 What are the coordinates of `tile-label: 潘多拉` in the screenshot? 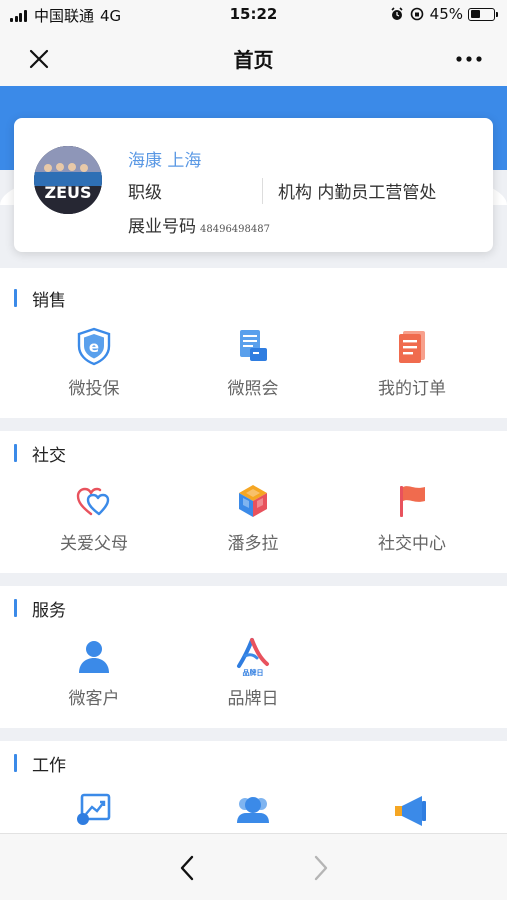 It's located at (253, 544).